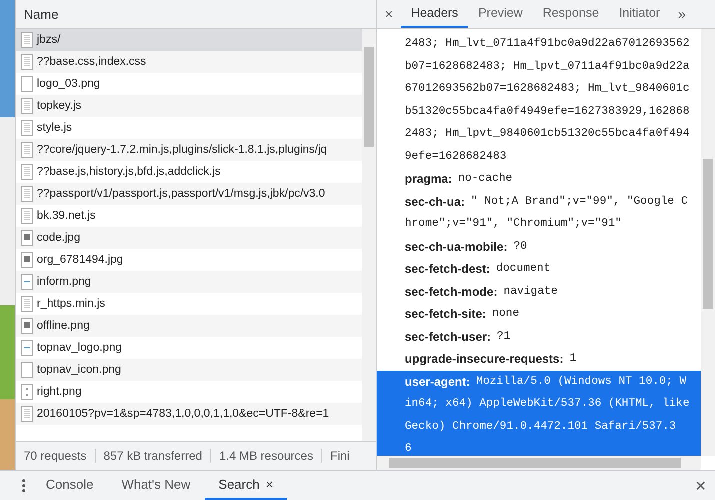 Image resolution: width=715 pixels, height=500 pixels. I want to click on request-row: ??core/jquery-1.7.2.min.js,plugins/slick-1.8.1.js,plugins/jq, so click(189, 150).